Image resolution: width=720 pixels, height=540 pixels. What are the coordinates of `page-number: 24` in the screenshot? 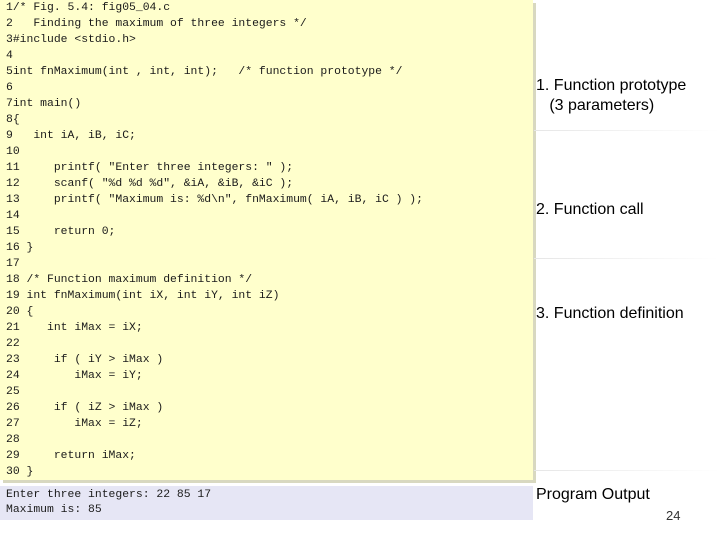 It's located at (673, 515).